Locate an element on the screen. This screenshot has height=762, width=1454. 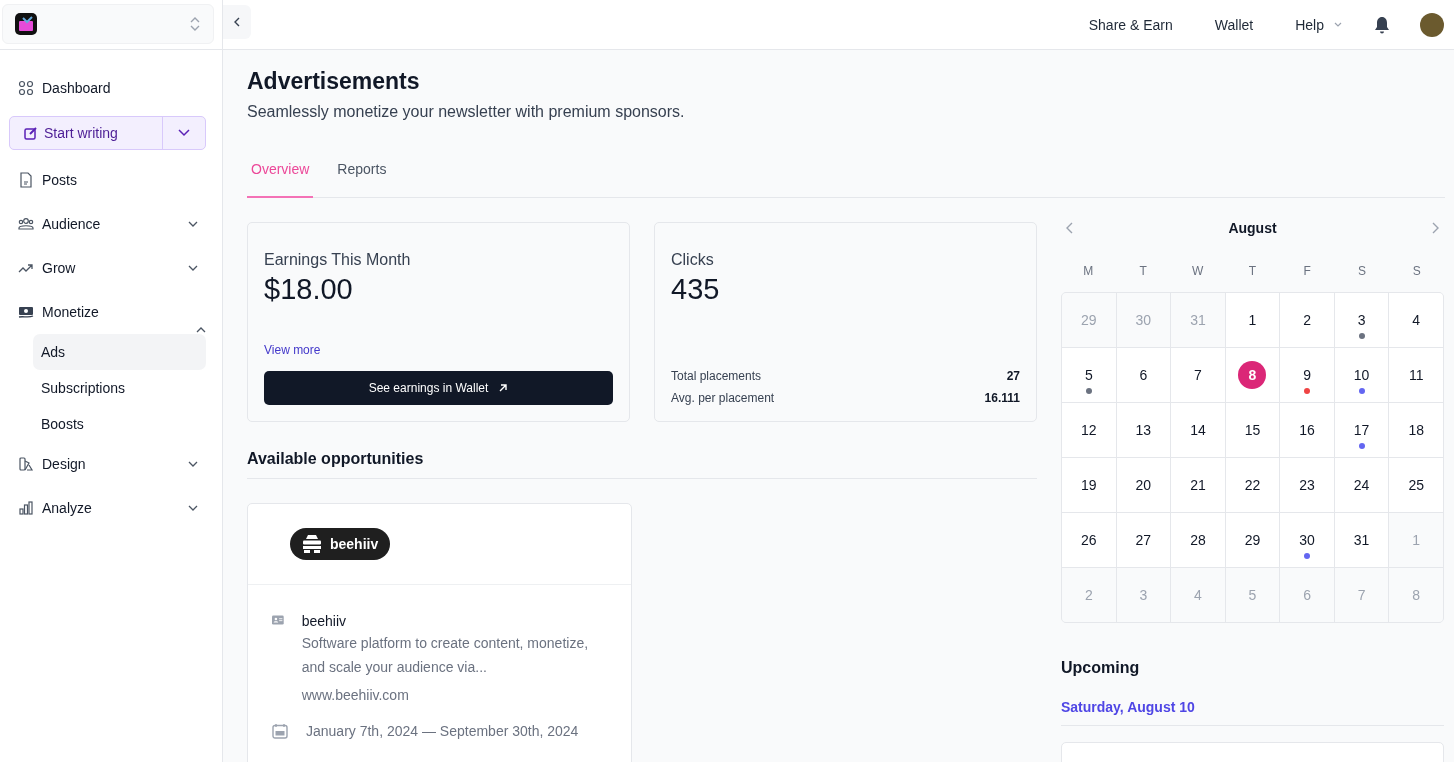
day-number: 18 is located at coordinates (1416, 430).